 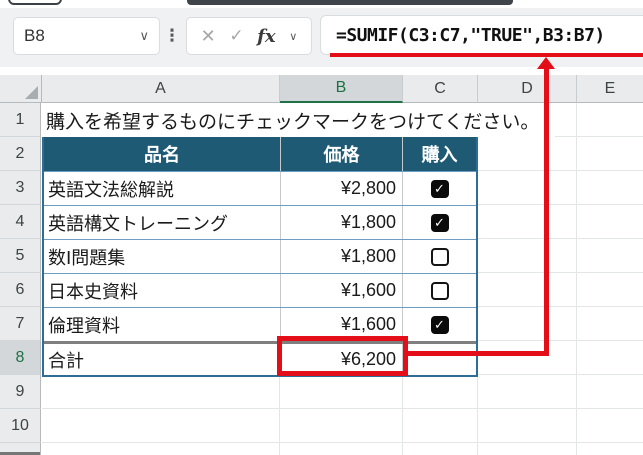 I want to click on row-header-9: 9, so click(x=20, y=392).